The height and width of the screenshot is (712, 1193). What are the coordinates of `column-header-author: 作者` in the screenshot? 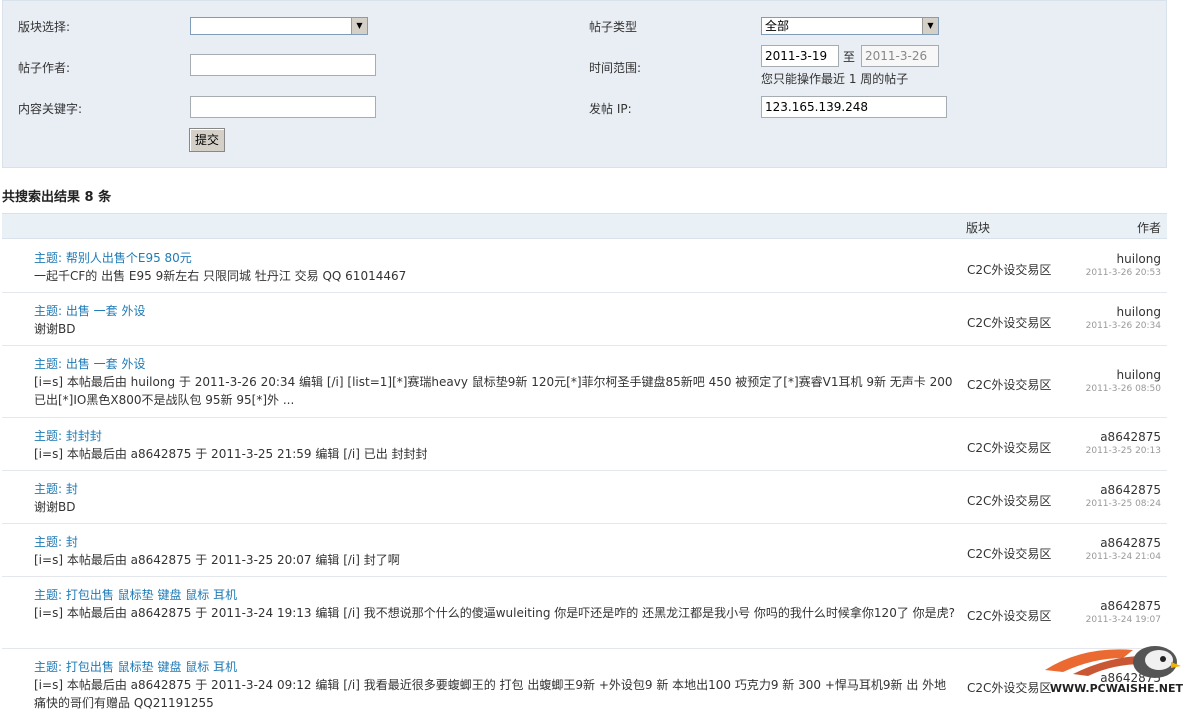 It's located at (1148, 228).